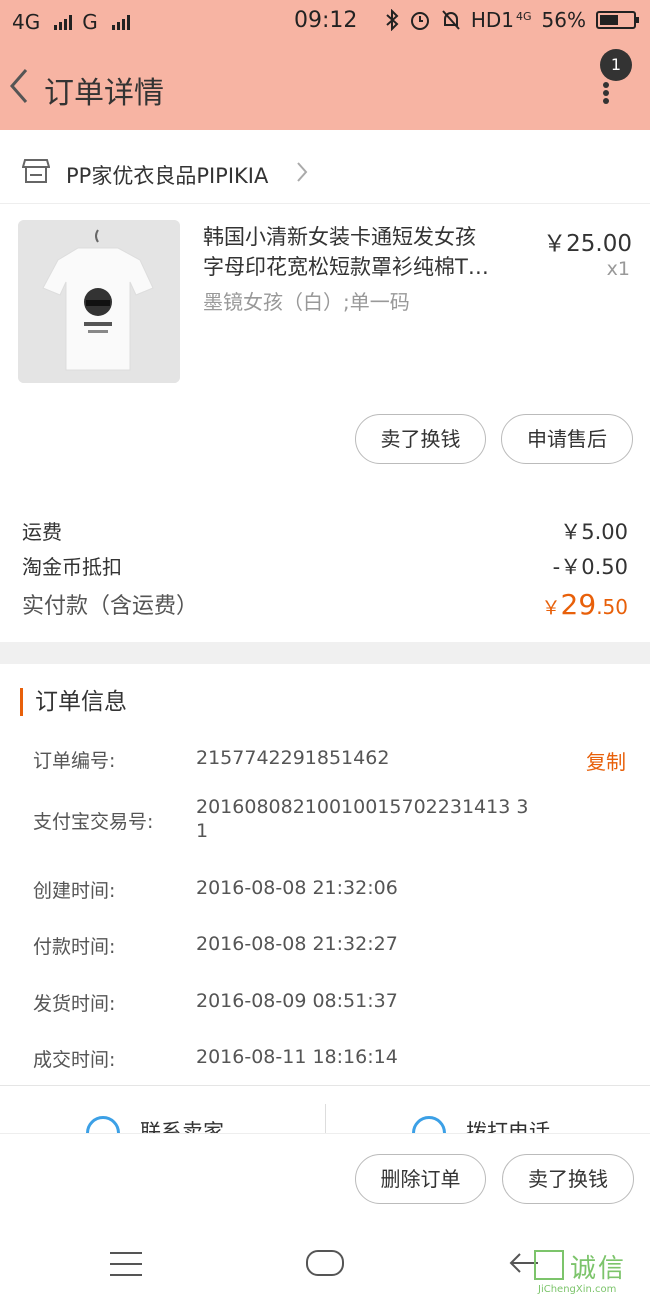 Image resolution: width=650 pixels, height=1300 pixels. I want to click on network-4g-label: 4G, so click(26, 22).